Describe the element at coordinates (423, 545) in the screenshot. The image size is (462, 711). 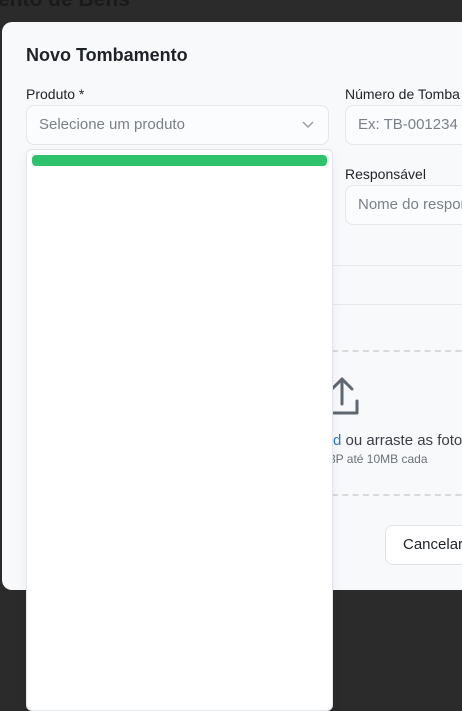
I see `cancel-button: Cancelar` at that location.